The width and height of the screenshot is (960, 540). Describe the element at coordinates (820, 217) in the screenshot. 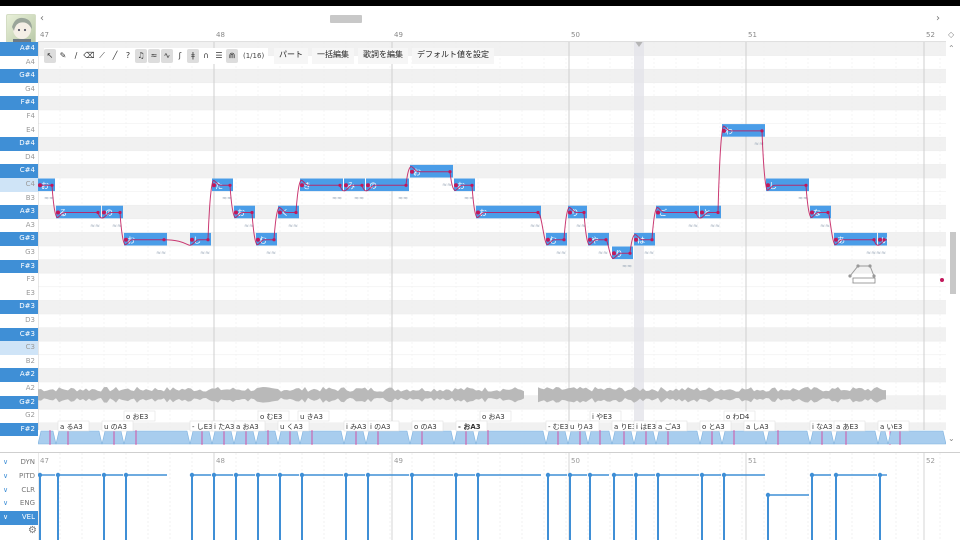

I see `note: な≈≈` at that location.